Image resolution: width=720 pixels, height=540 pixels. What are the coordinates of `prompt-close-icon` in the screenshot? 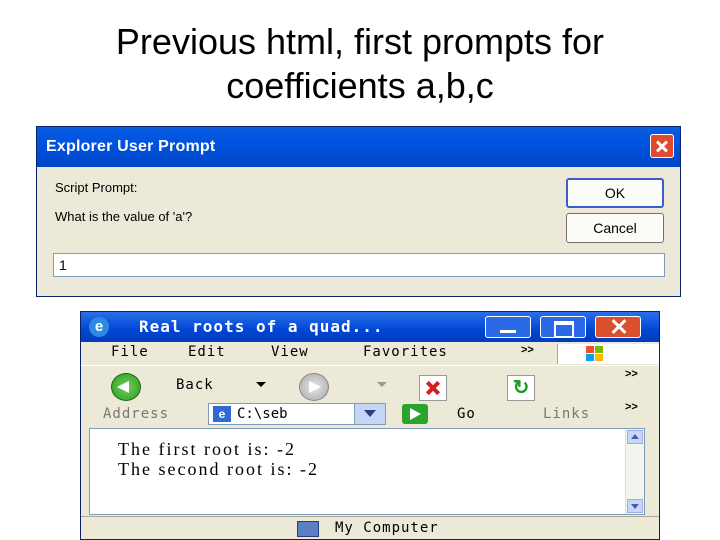 It's located at (662, 146).